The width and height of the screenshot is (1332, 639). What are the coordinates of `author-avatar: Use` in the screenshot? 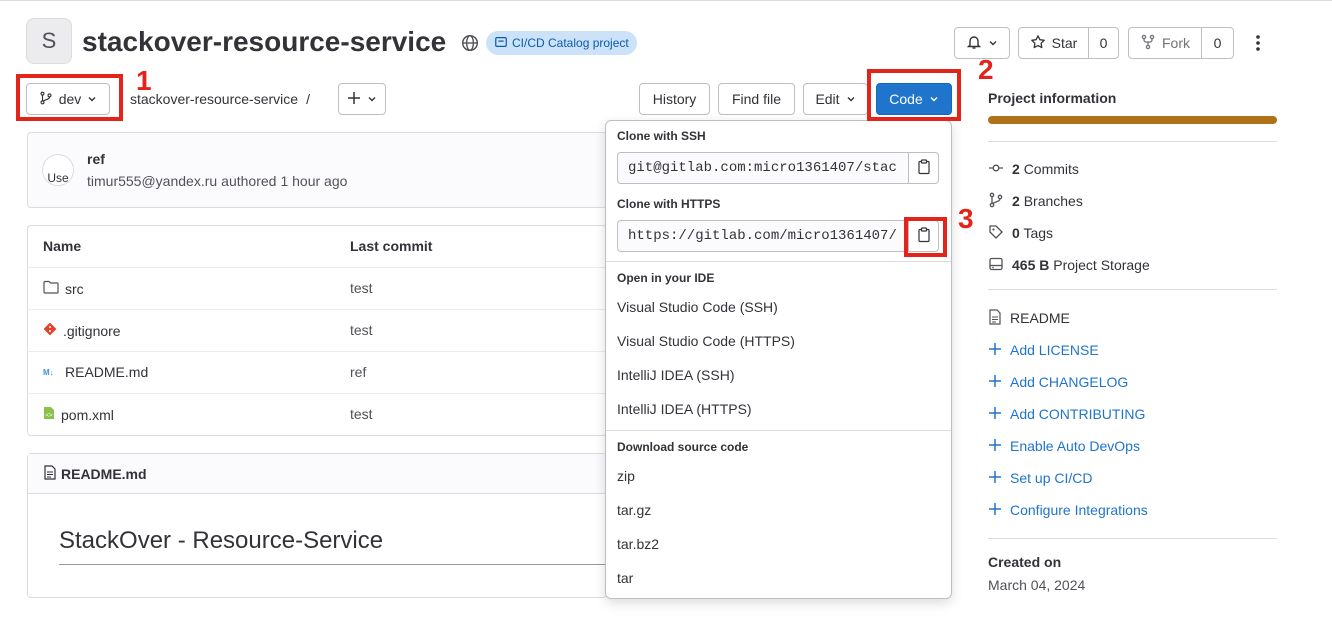 It's located at (58, 170).